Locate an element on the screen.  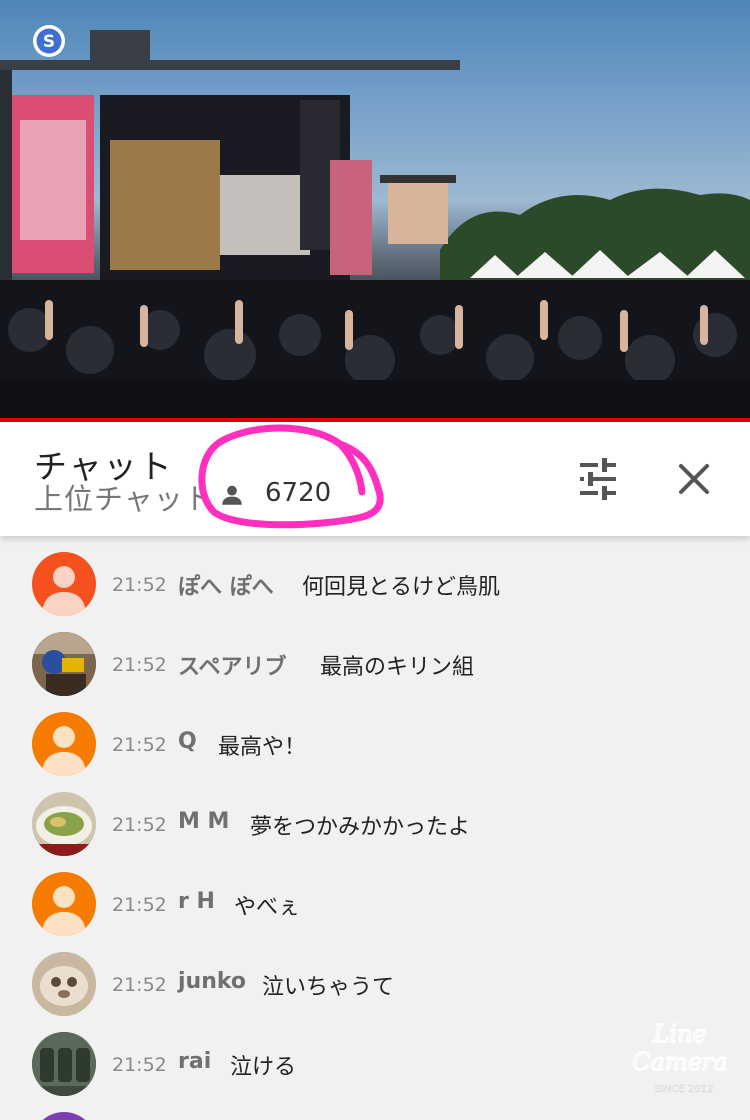
chat-message: 21:52 junko 泣いちゃうて is located at coordinates (375, 976).